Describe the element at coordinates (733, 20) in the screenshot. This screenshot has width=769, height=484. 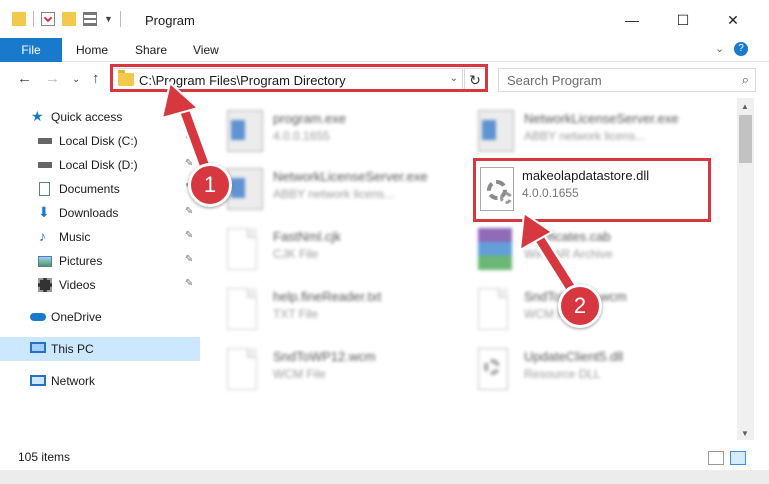
I see `close-button: ✕` at that location.